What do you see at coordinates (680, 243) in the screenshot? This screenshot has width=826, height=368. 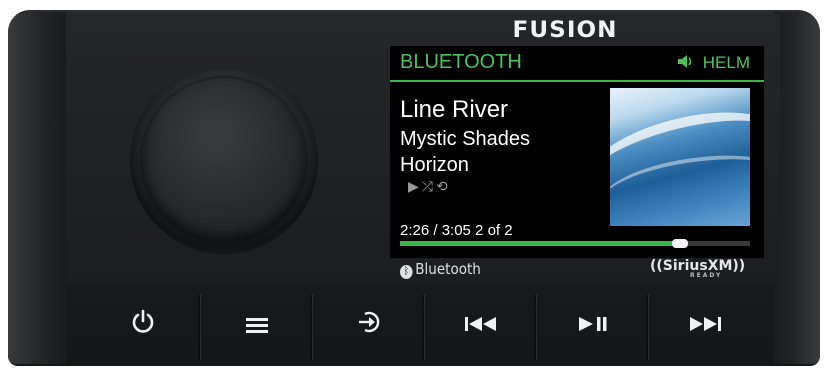 I see `progress-thumb` at bounding box center [680, 243].